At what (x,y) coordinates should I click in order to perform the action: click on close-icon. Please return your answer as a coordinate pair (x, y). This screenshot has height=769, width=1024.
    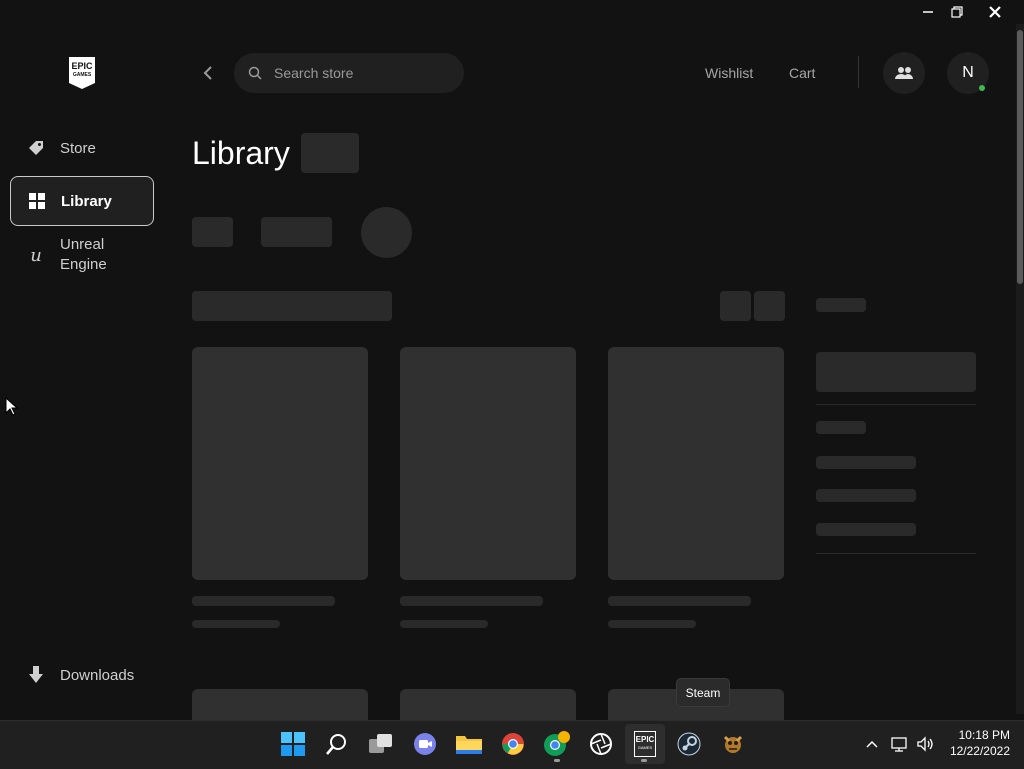
    Looking at the image, I should click on (995, 12).